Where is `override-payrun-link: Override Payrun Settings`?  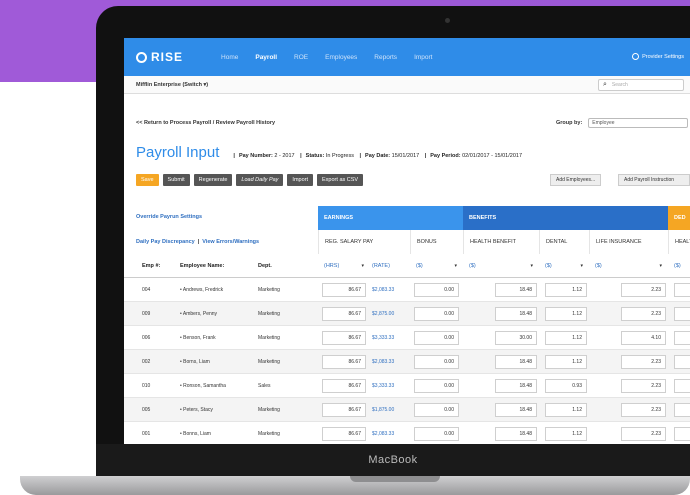 override-payrun-link: Override Payrun Settings is located at coordinates (169, 217).